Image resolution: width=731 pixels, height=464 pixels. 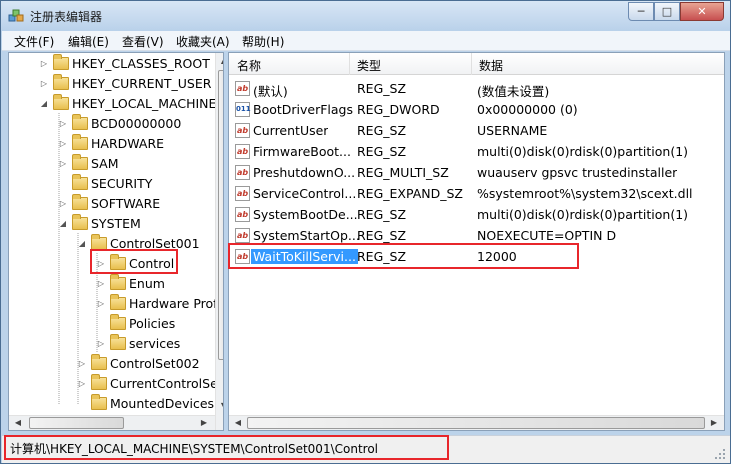 What do you see at coordinates (641, 11) in the screenshot?
I see `minimize-button: ─` at bounding box center [641, 11].